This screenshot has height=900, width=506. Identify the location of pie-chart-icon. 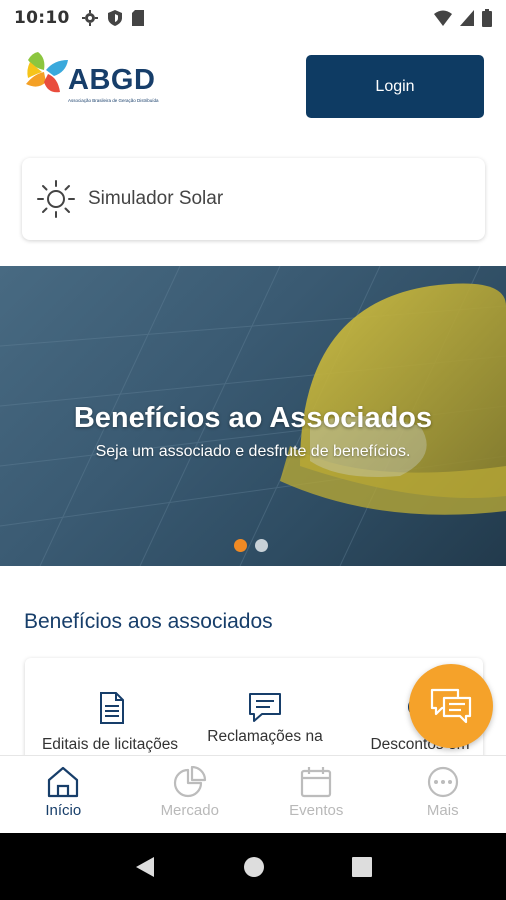
(189, 782).